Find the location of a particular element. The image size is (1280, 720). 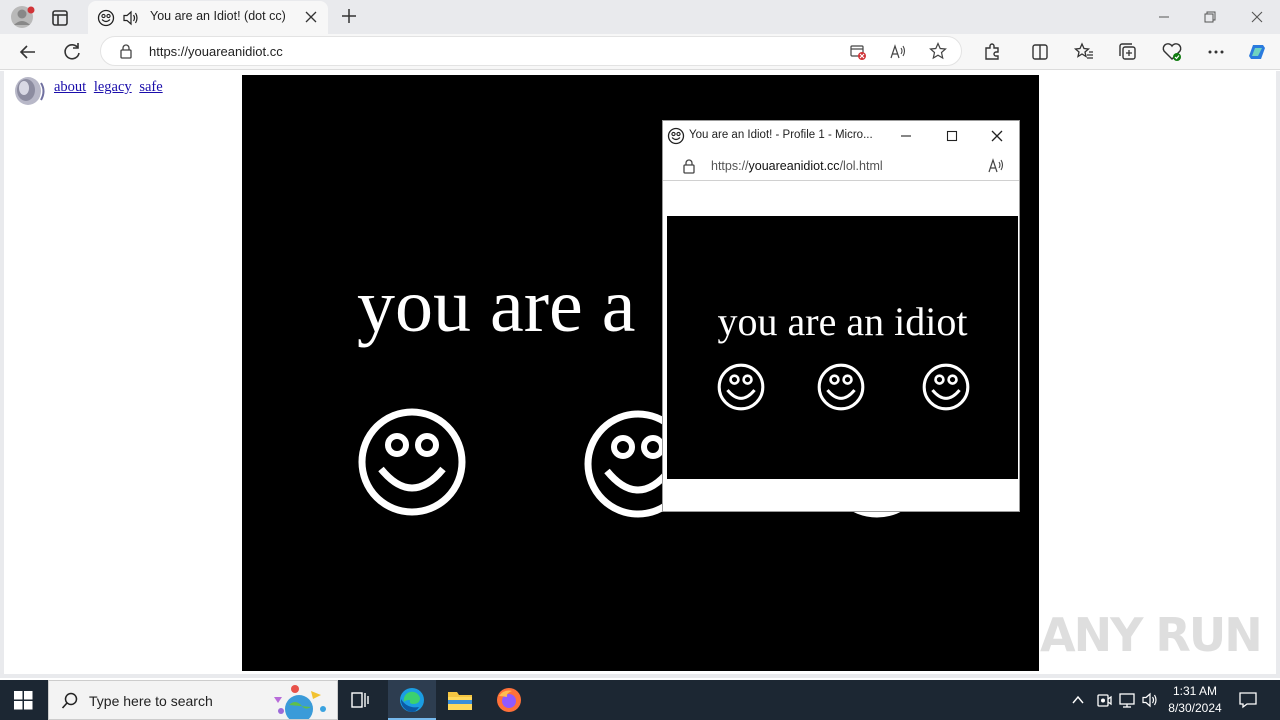

tab-strip: You are an Idiot! (dot cc) is located at coordinates (640, 17).